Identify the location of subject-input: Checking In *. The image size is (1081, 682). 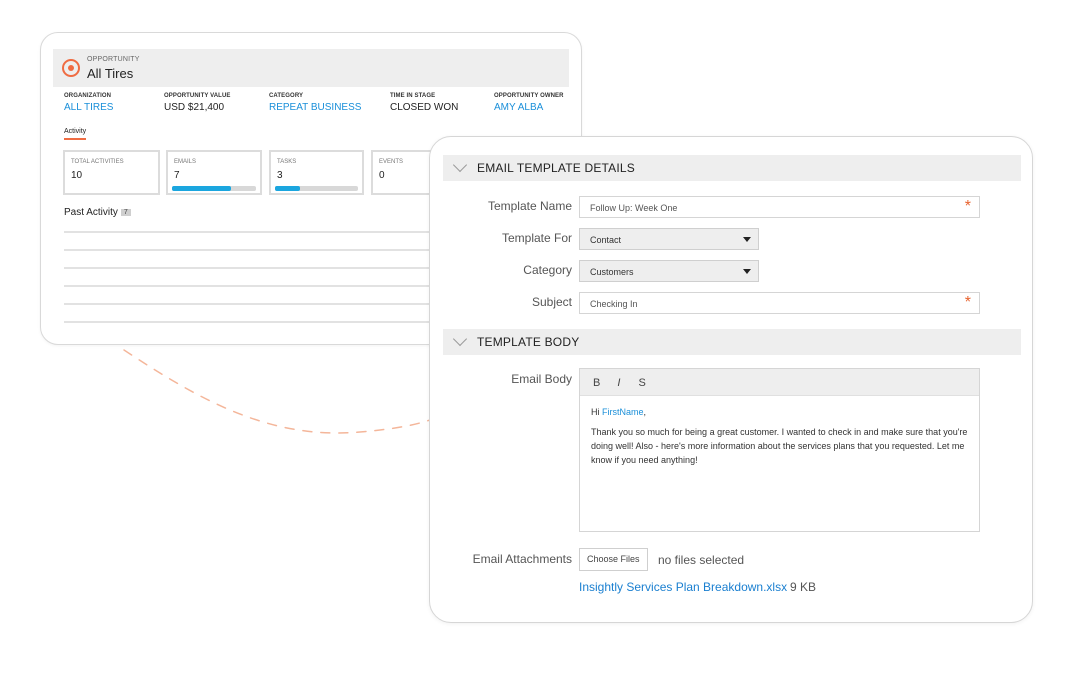
(779, 303).